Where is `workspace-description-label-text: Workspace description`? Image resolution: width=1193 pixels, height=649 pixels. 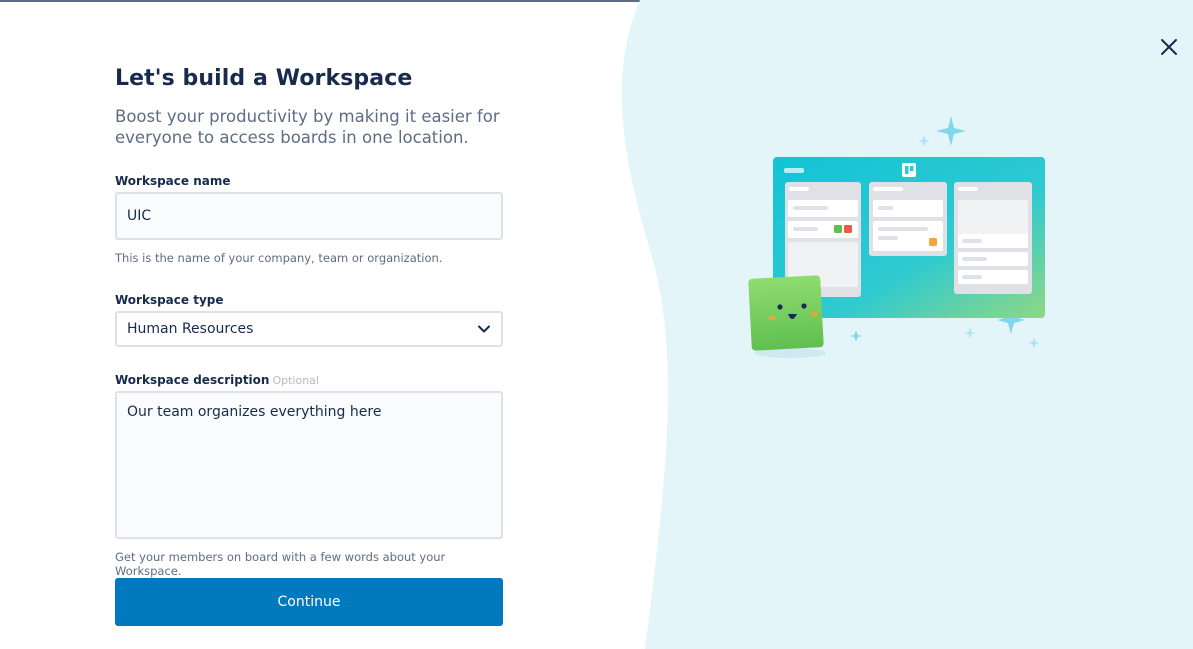
workspace-description-label-text: Workspace description is located at coordinates (192, 380).